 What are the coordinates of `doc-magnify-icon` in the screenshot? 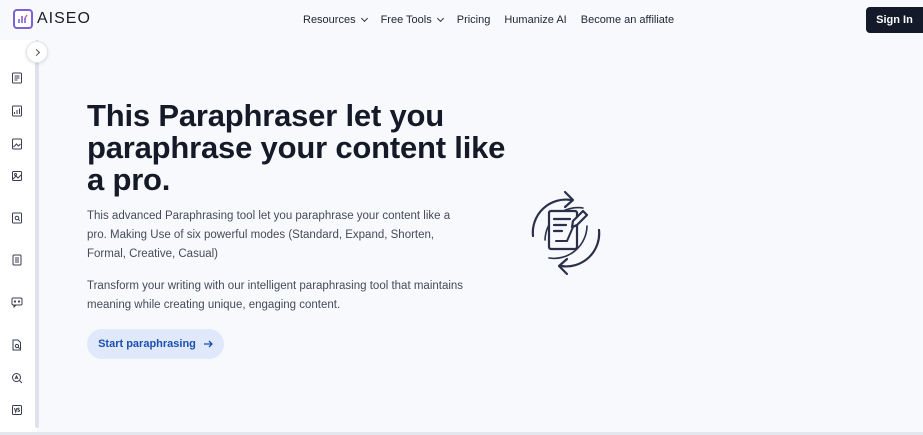 It's located at (17, 345).